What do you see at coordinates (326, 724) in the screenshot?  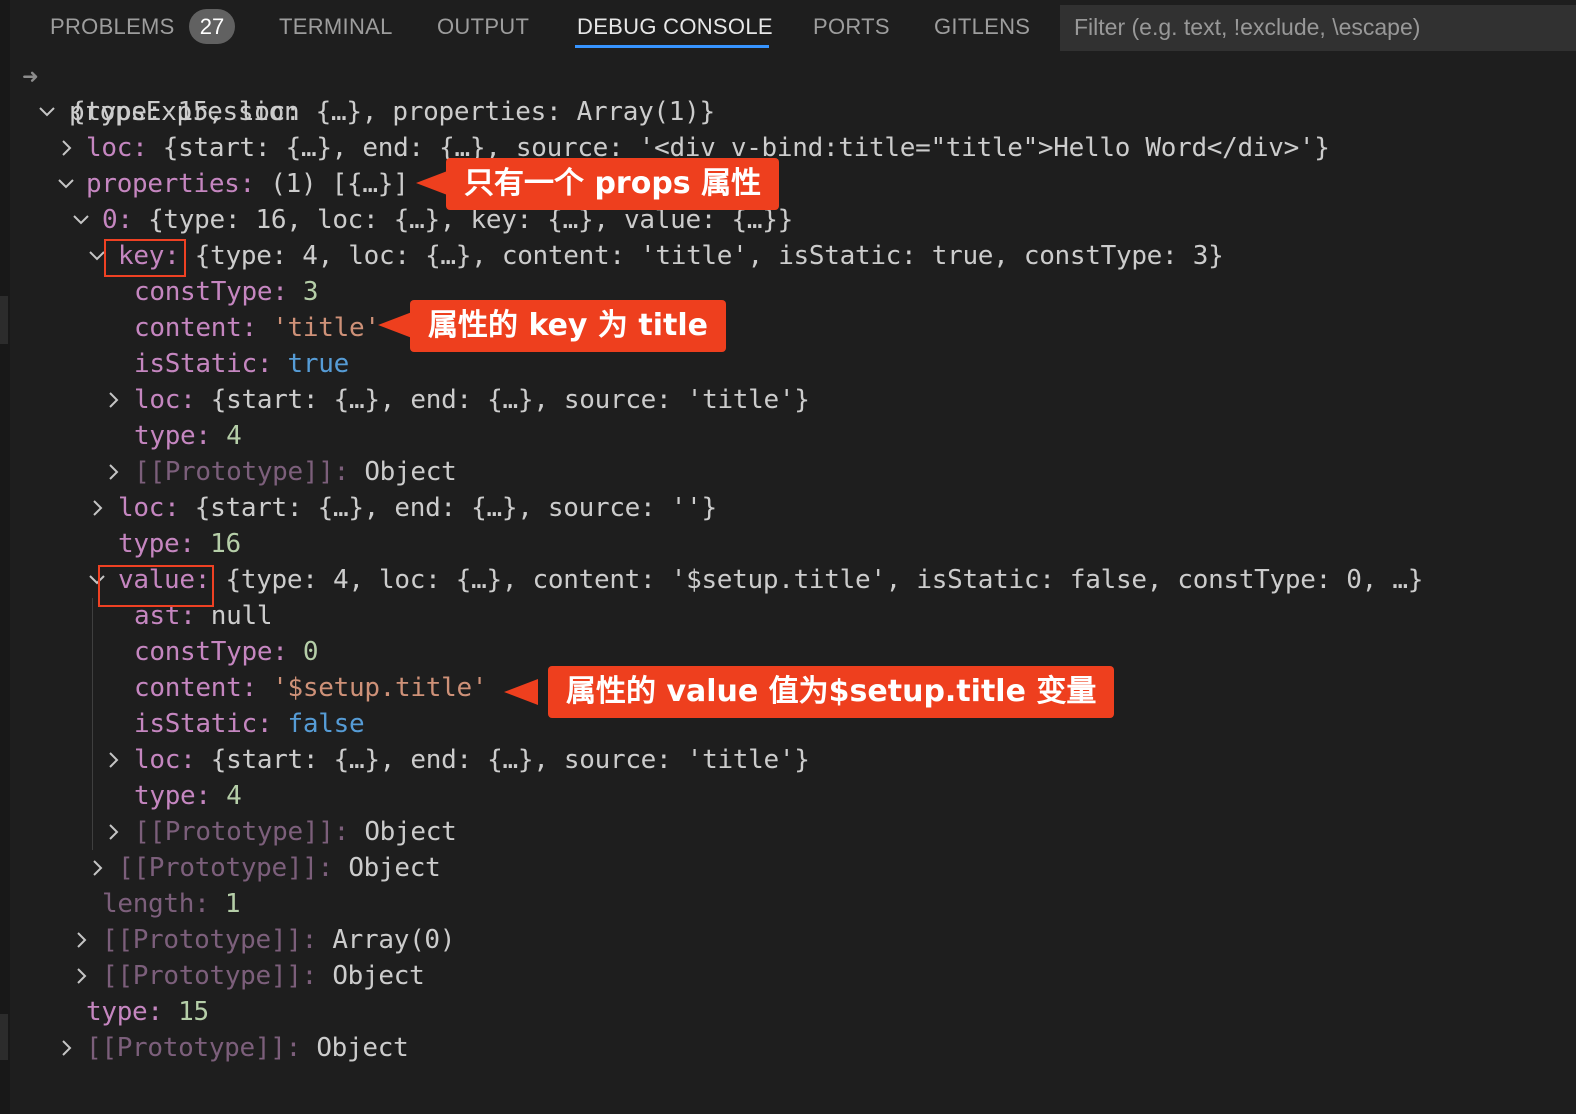 I see `property-value: false` at bounding box center [326, 724].